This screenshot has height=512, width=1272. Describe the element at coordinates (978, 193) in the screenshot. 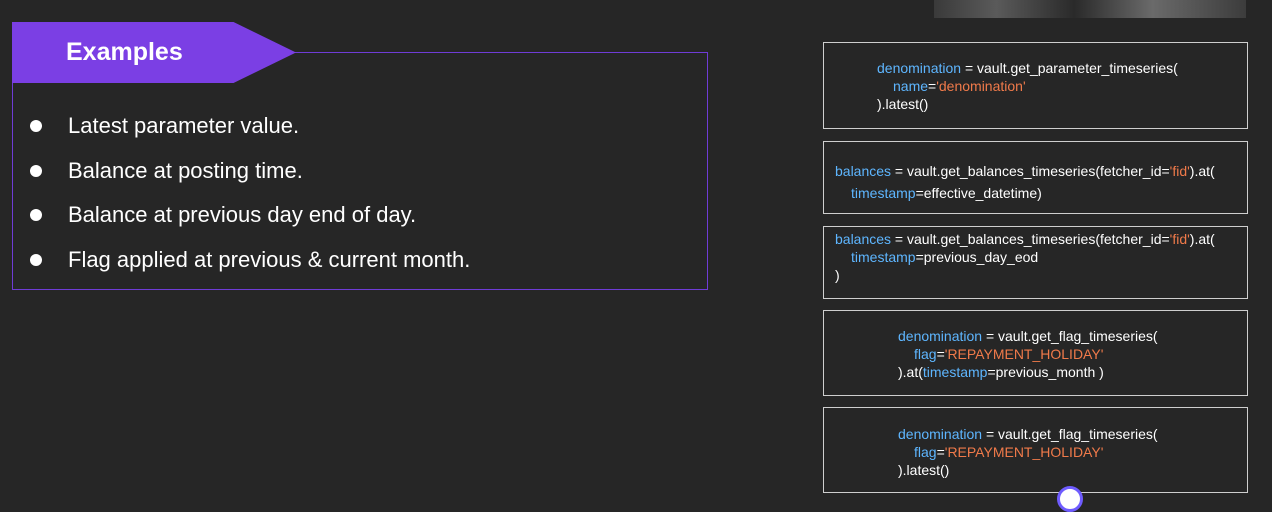

I see `code-text: =effective_datetime)` at that location.